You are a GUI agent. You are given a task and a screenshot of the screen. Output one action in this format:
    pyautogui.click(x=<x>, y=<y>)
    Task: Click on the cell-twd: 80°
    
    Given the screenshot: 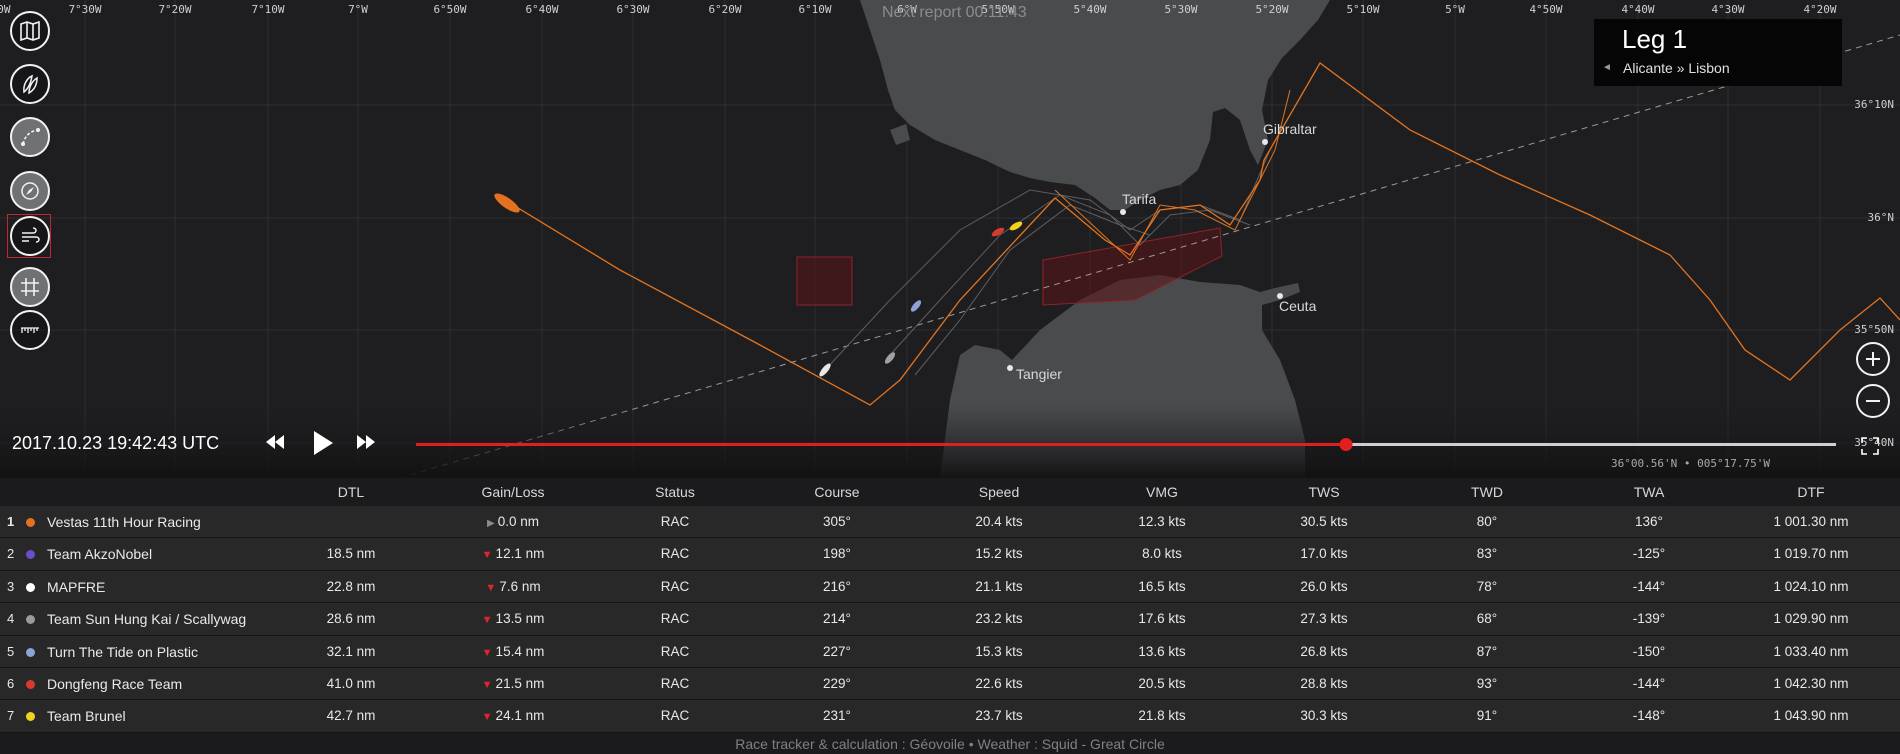 What is the action you would take?
    pyautogui.click(x=1487, y=521)
    